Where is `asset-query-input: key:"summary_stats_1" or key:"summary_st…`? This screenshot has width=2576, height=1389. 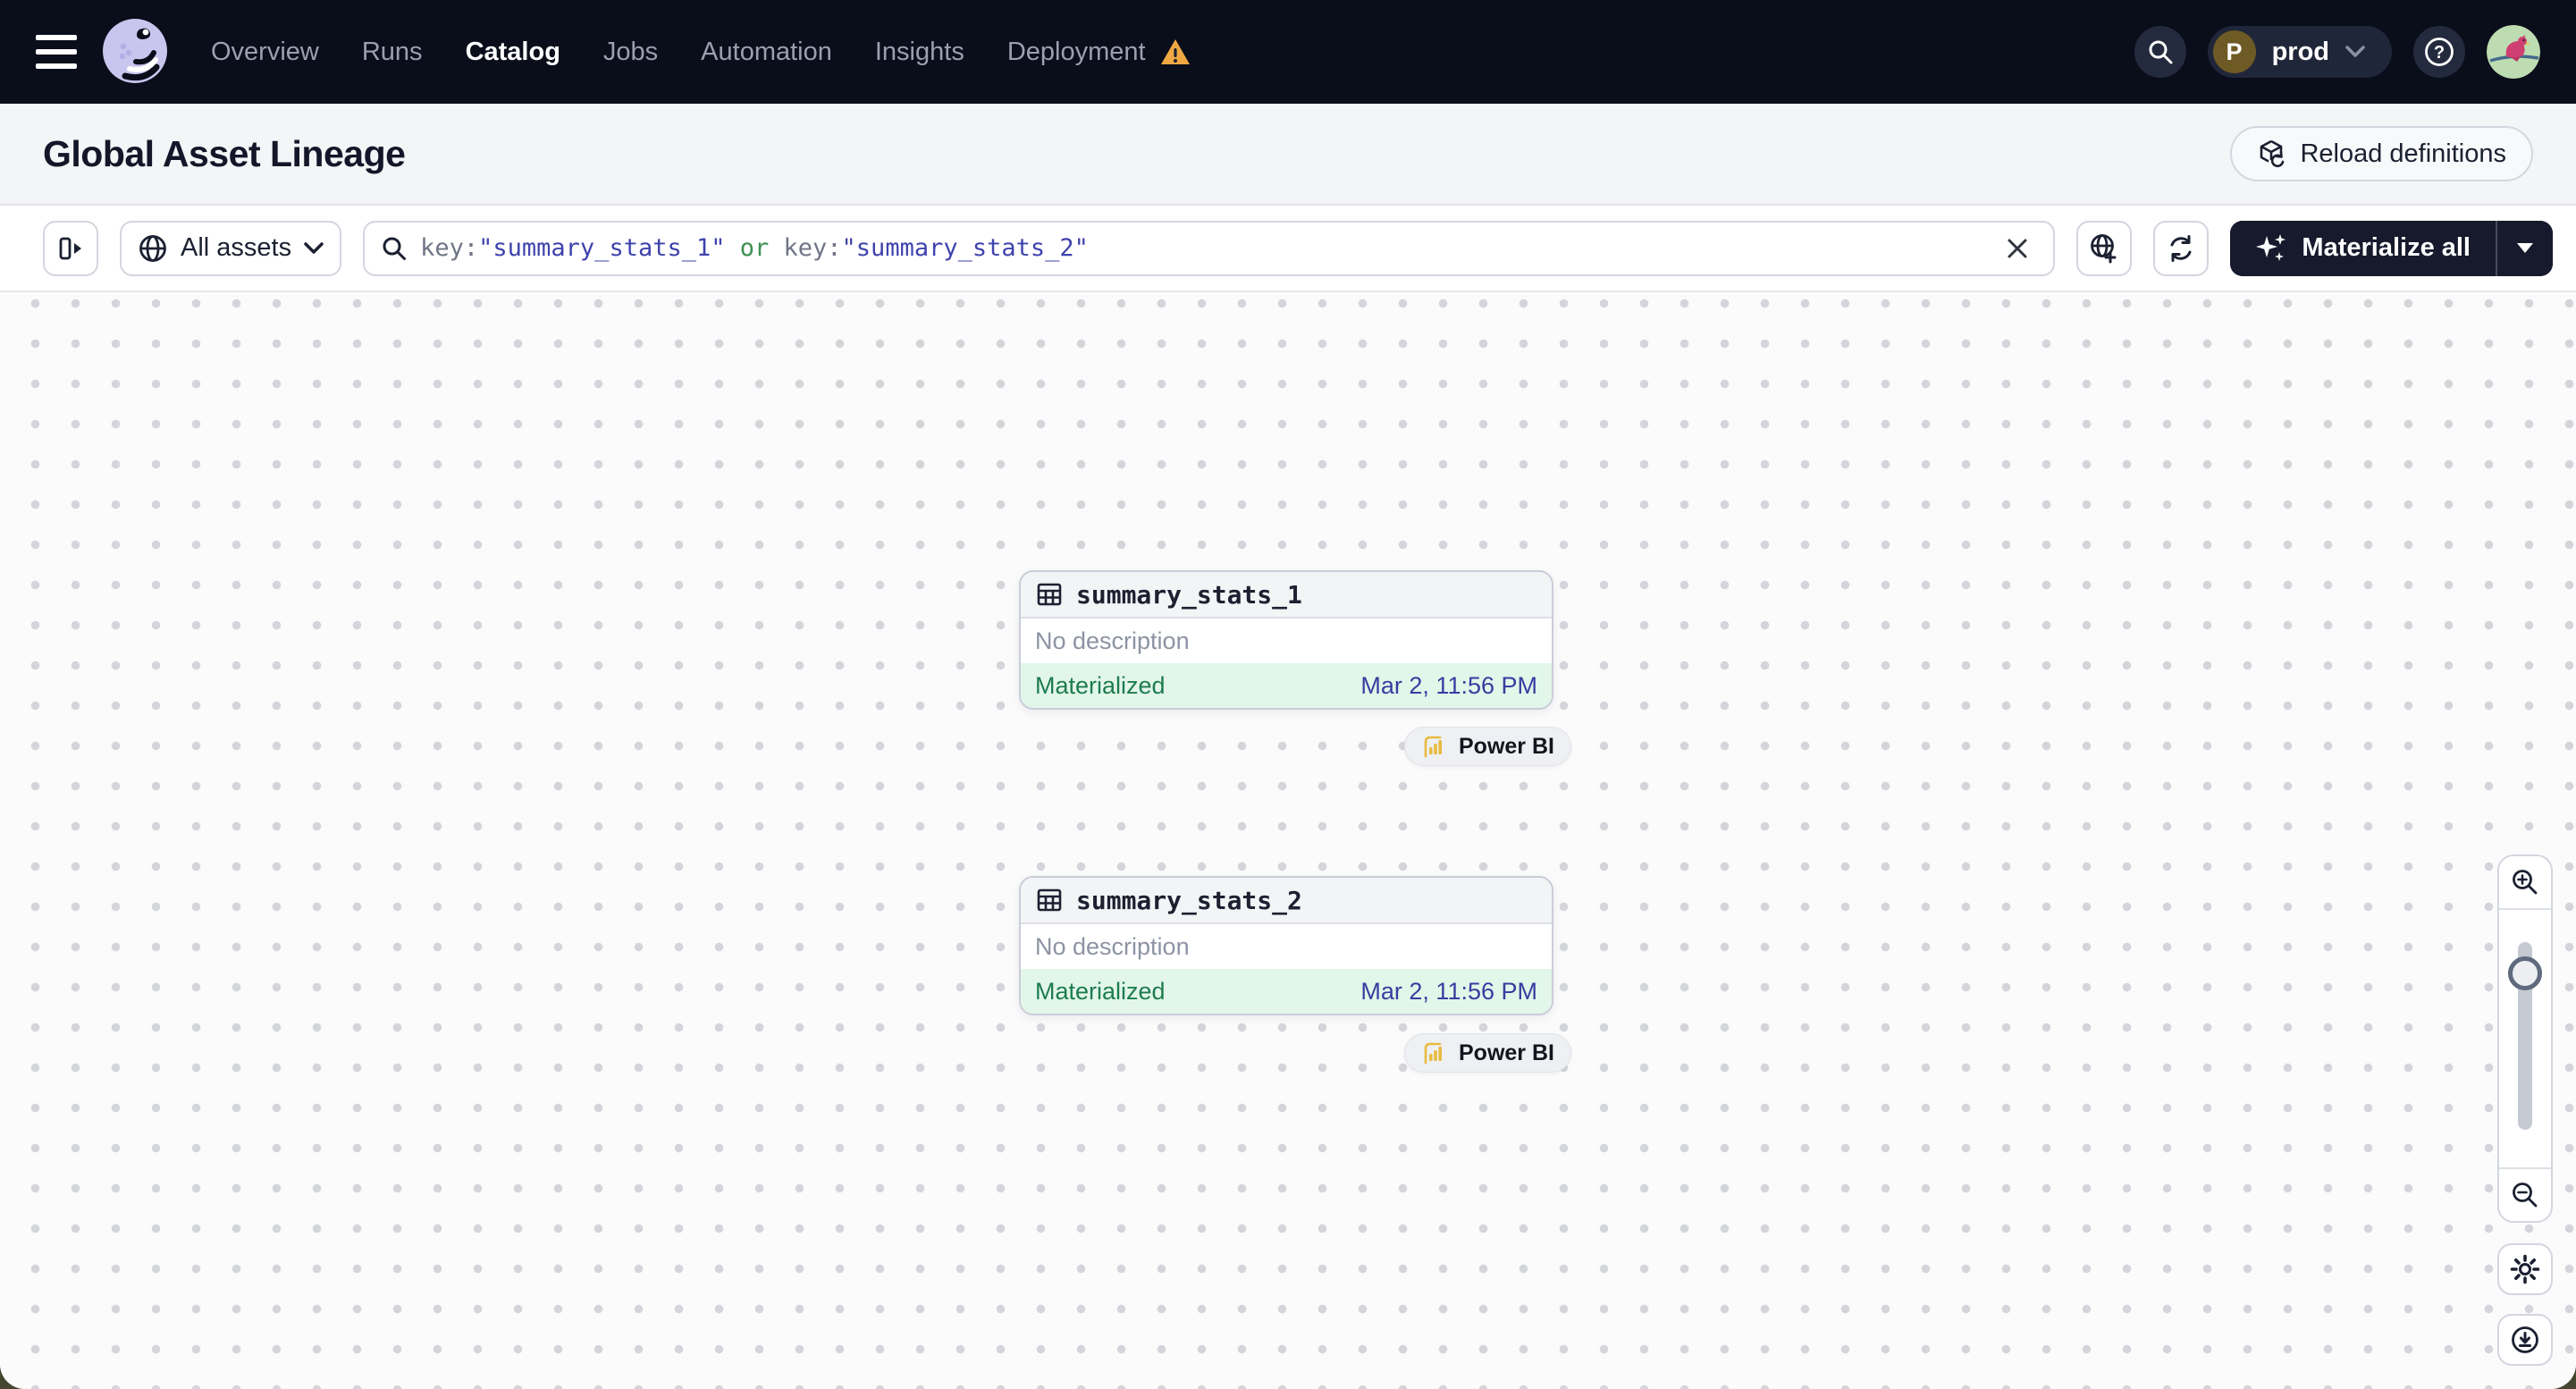 asset-query-input: key:"summary_stats_1" or key:"summary_st… is located at coordinates (1210, 248).